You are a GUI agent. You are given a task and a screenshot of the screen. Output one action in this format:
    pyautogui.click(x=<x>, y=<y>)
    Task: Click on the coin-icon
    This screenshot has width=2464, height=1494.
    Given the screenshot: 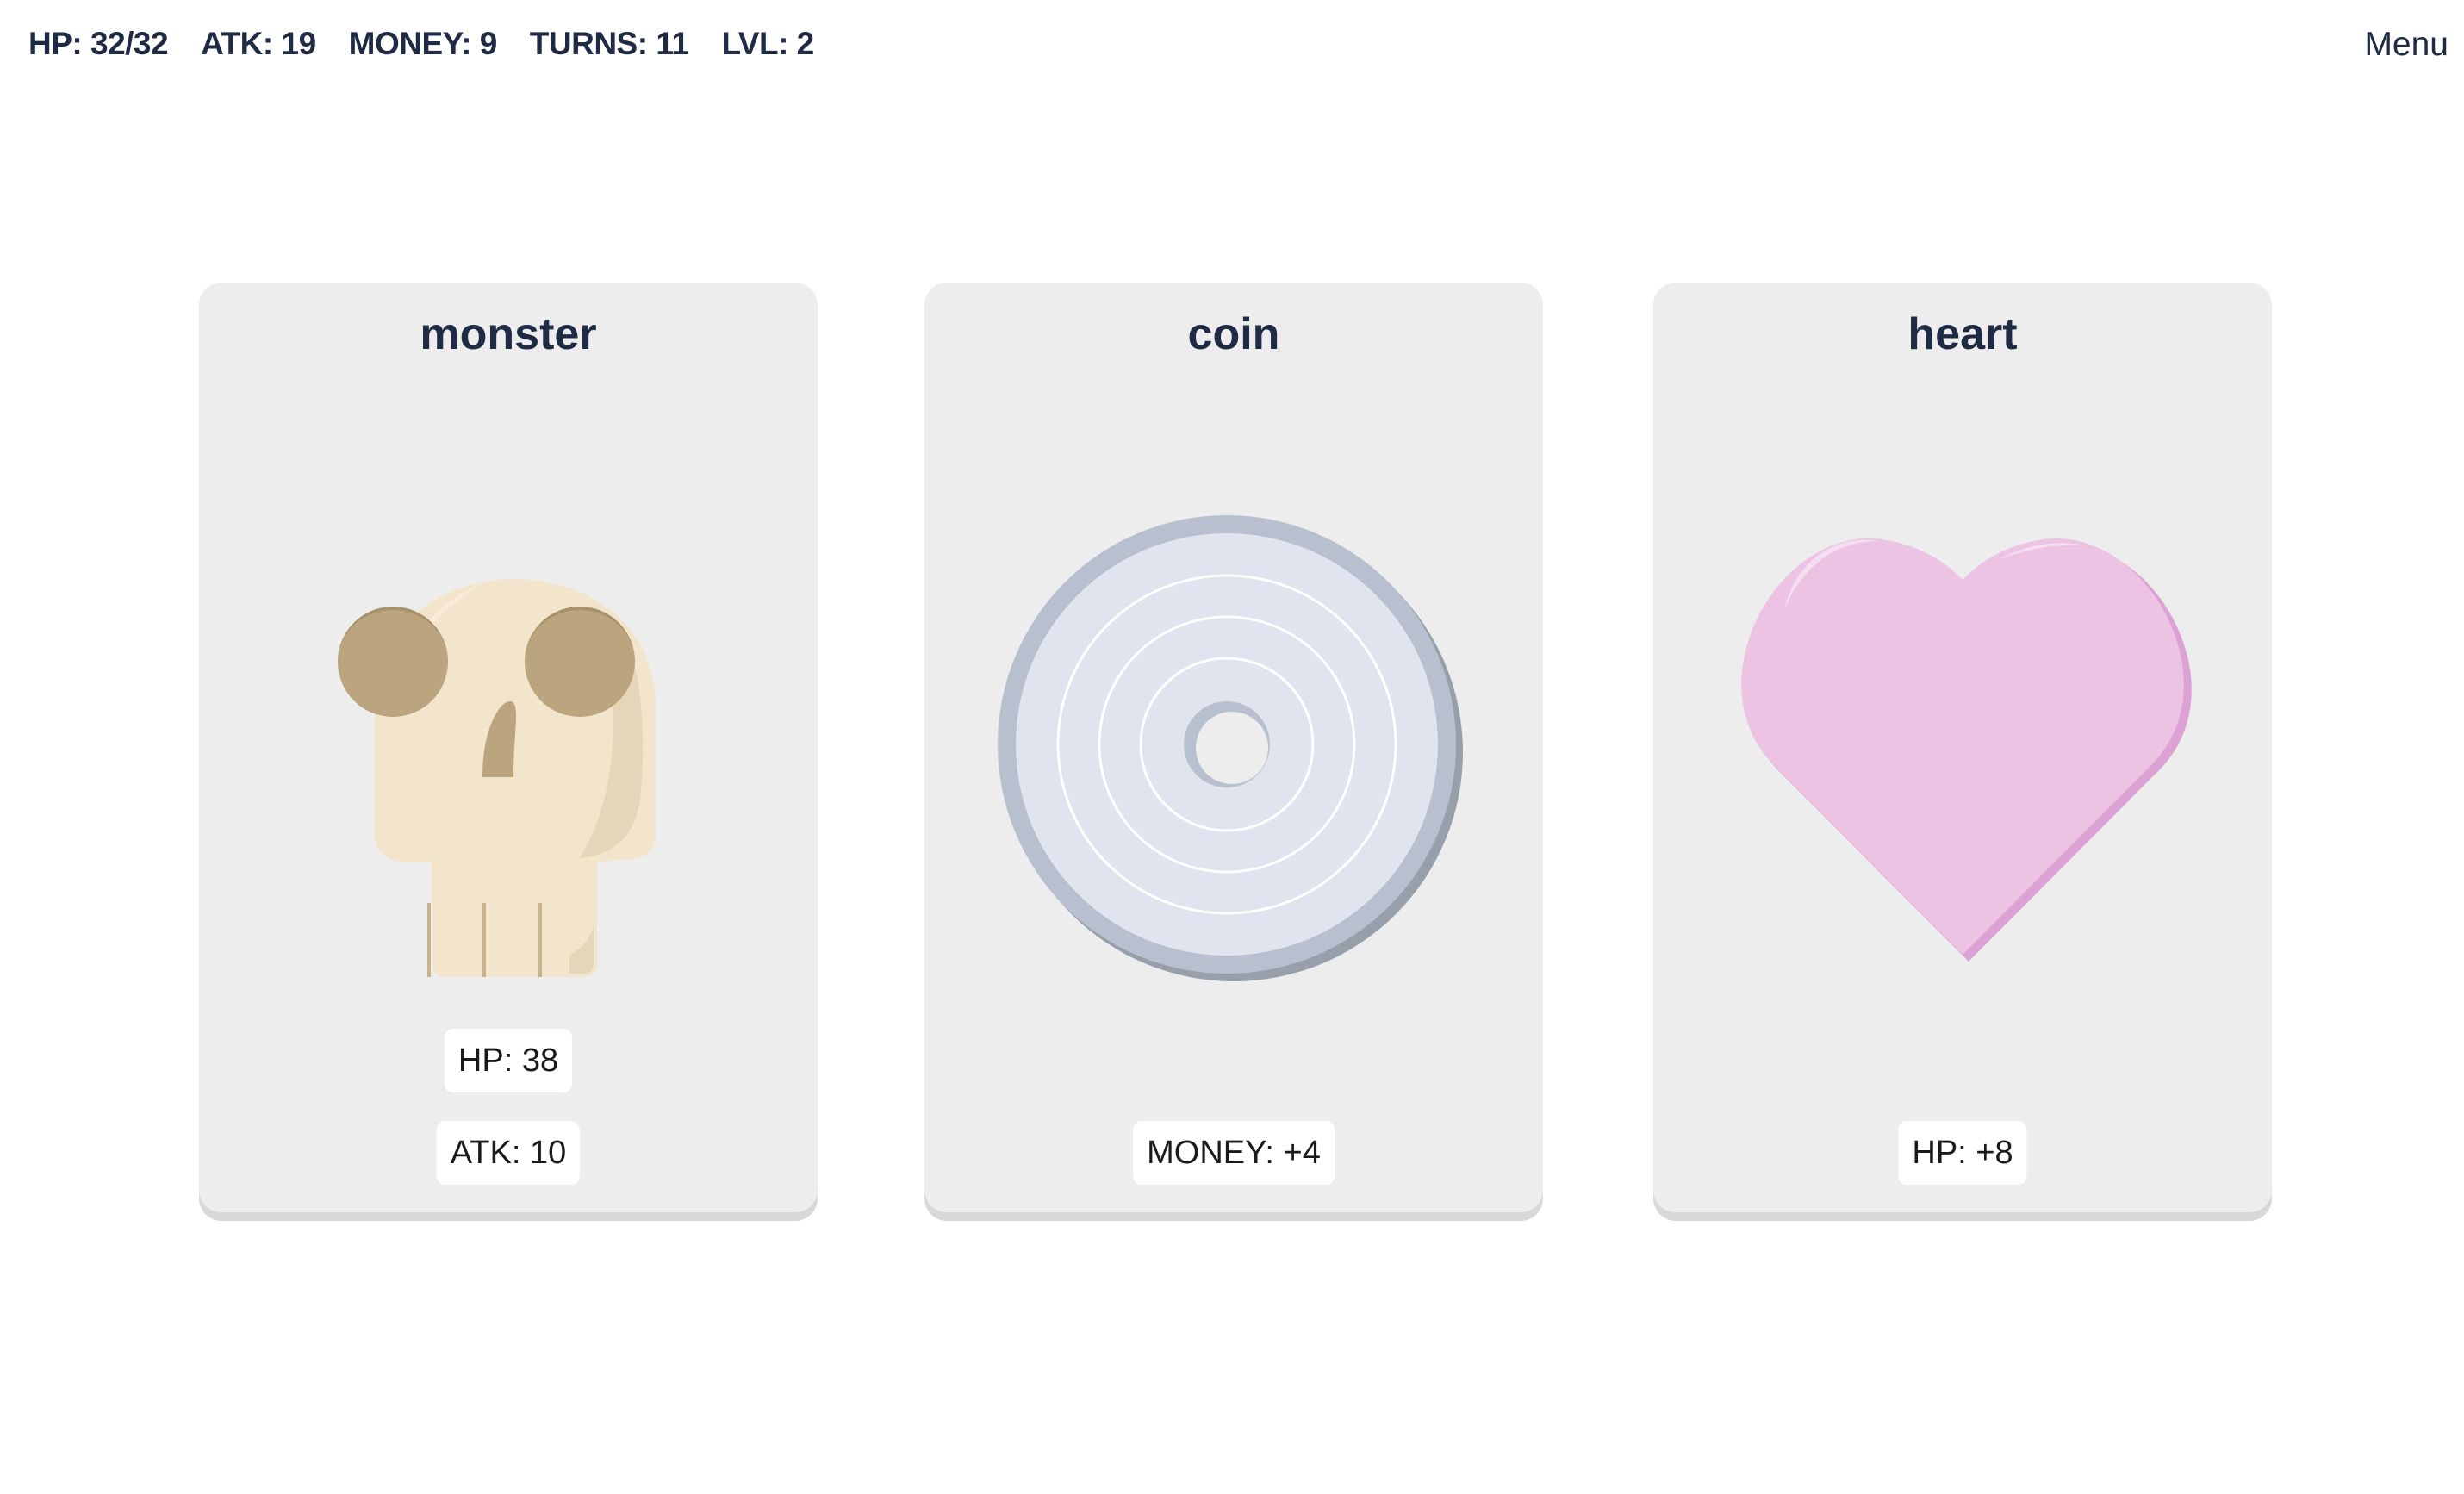 What is the action you would take?
    pyautogui.click(x=1231, y=748)
    